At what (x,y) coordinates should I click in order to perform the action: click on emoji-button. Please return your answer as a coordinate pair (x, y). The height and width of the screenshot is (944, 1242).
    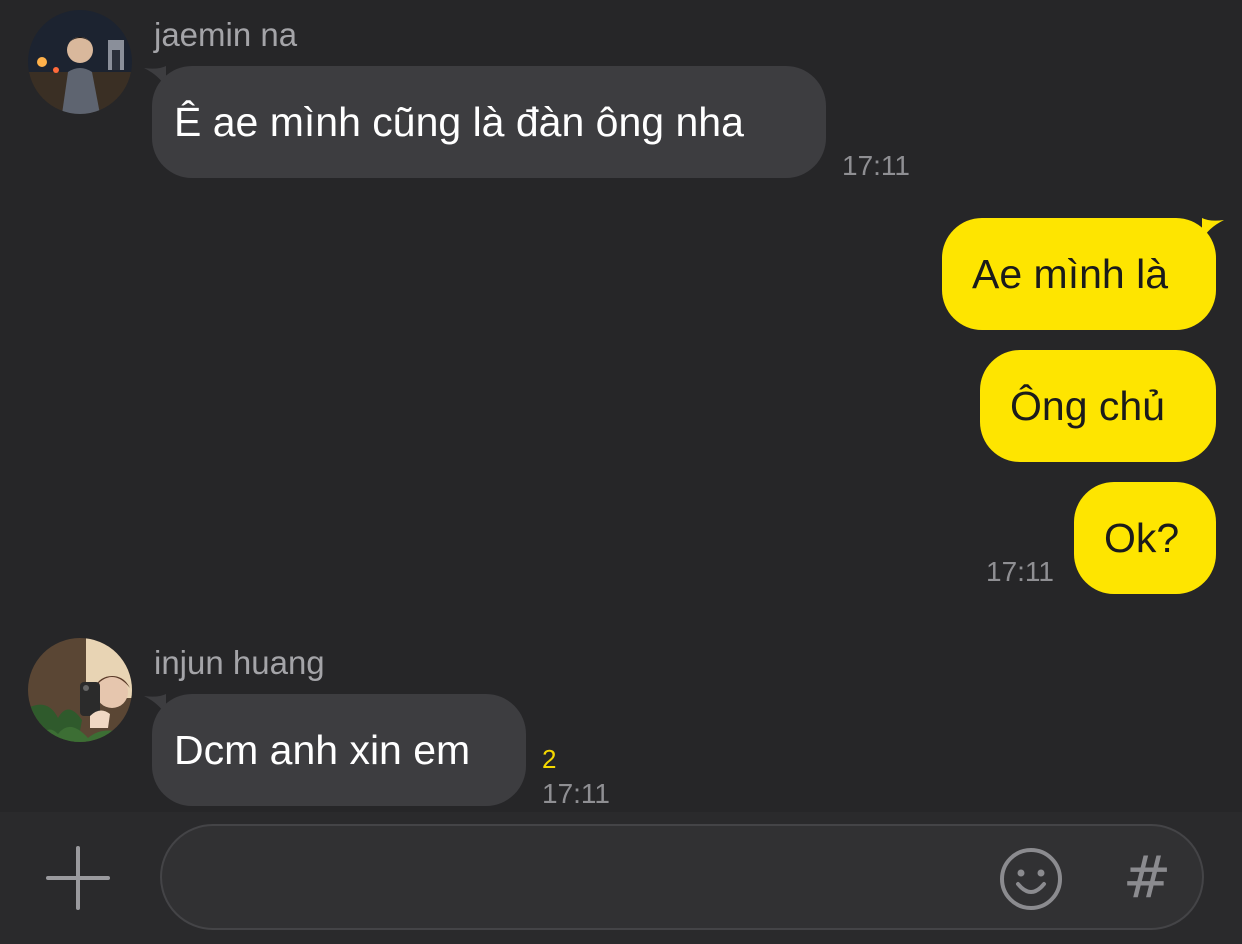
    Looking at the image, I should click on (1031, 879).